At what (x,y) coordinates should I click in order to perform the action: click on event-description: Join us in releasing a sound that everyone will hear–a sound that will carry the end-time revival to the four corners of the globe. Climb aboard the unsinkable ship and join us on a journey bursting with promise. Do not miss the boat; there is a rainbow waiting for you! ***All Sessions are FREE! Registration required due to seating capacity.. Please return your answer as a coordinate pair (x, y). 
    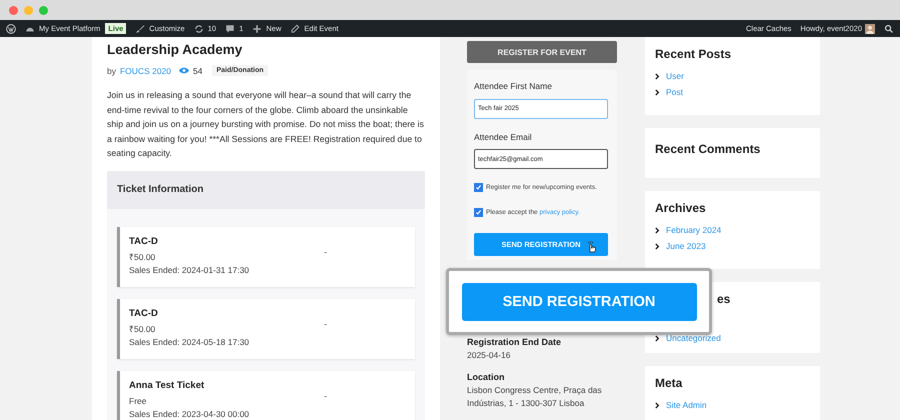
    Looking at the image, I should click on (266, 124).